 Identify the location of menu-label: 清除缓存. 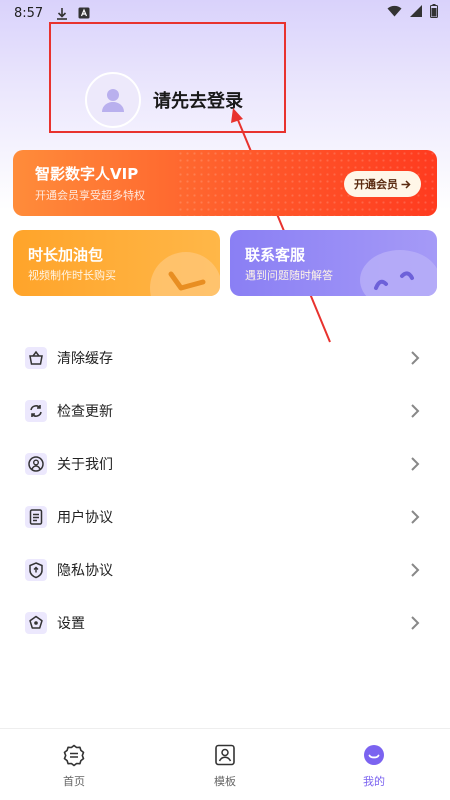
(85, 359).